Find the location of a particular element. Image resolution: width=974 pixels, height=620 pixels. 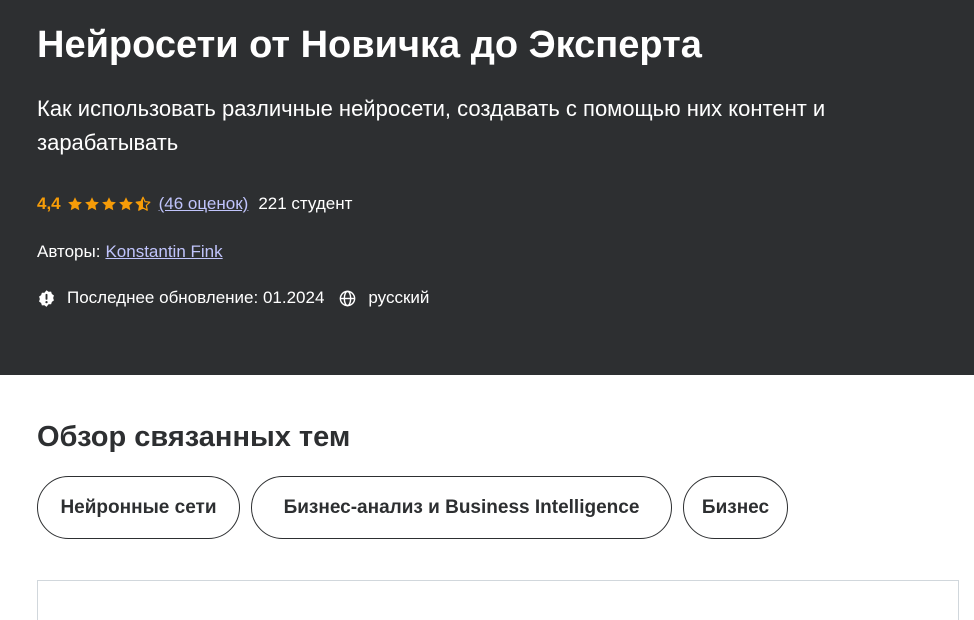

authors-row: Авторы: Konstantin Fink is located at coordinates (130, 252).